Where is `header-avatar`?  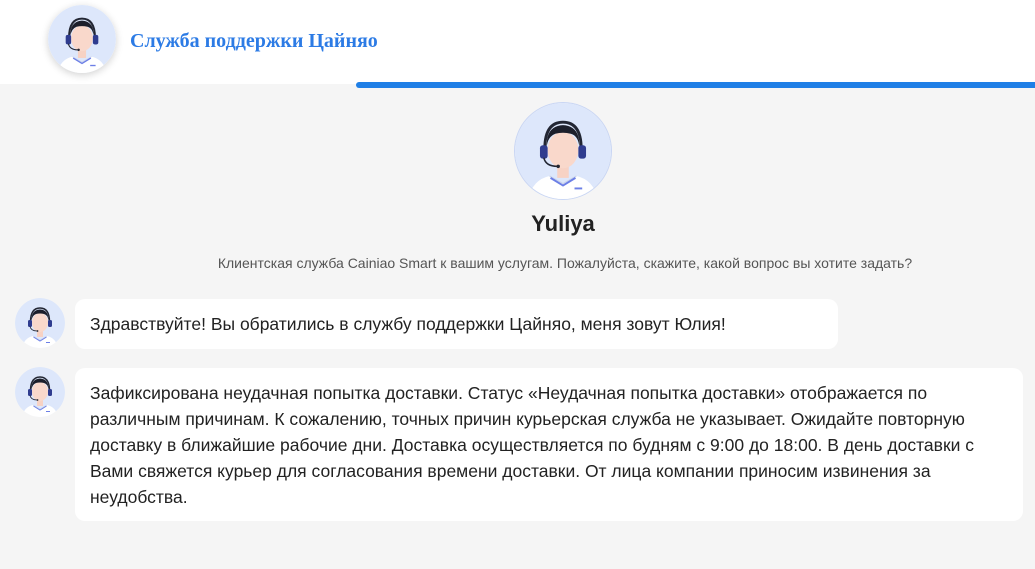 header-avatar is located at coordinates (82, 39).